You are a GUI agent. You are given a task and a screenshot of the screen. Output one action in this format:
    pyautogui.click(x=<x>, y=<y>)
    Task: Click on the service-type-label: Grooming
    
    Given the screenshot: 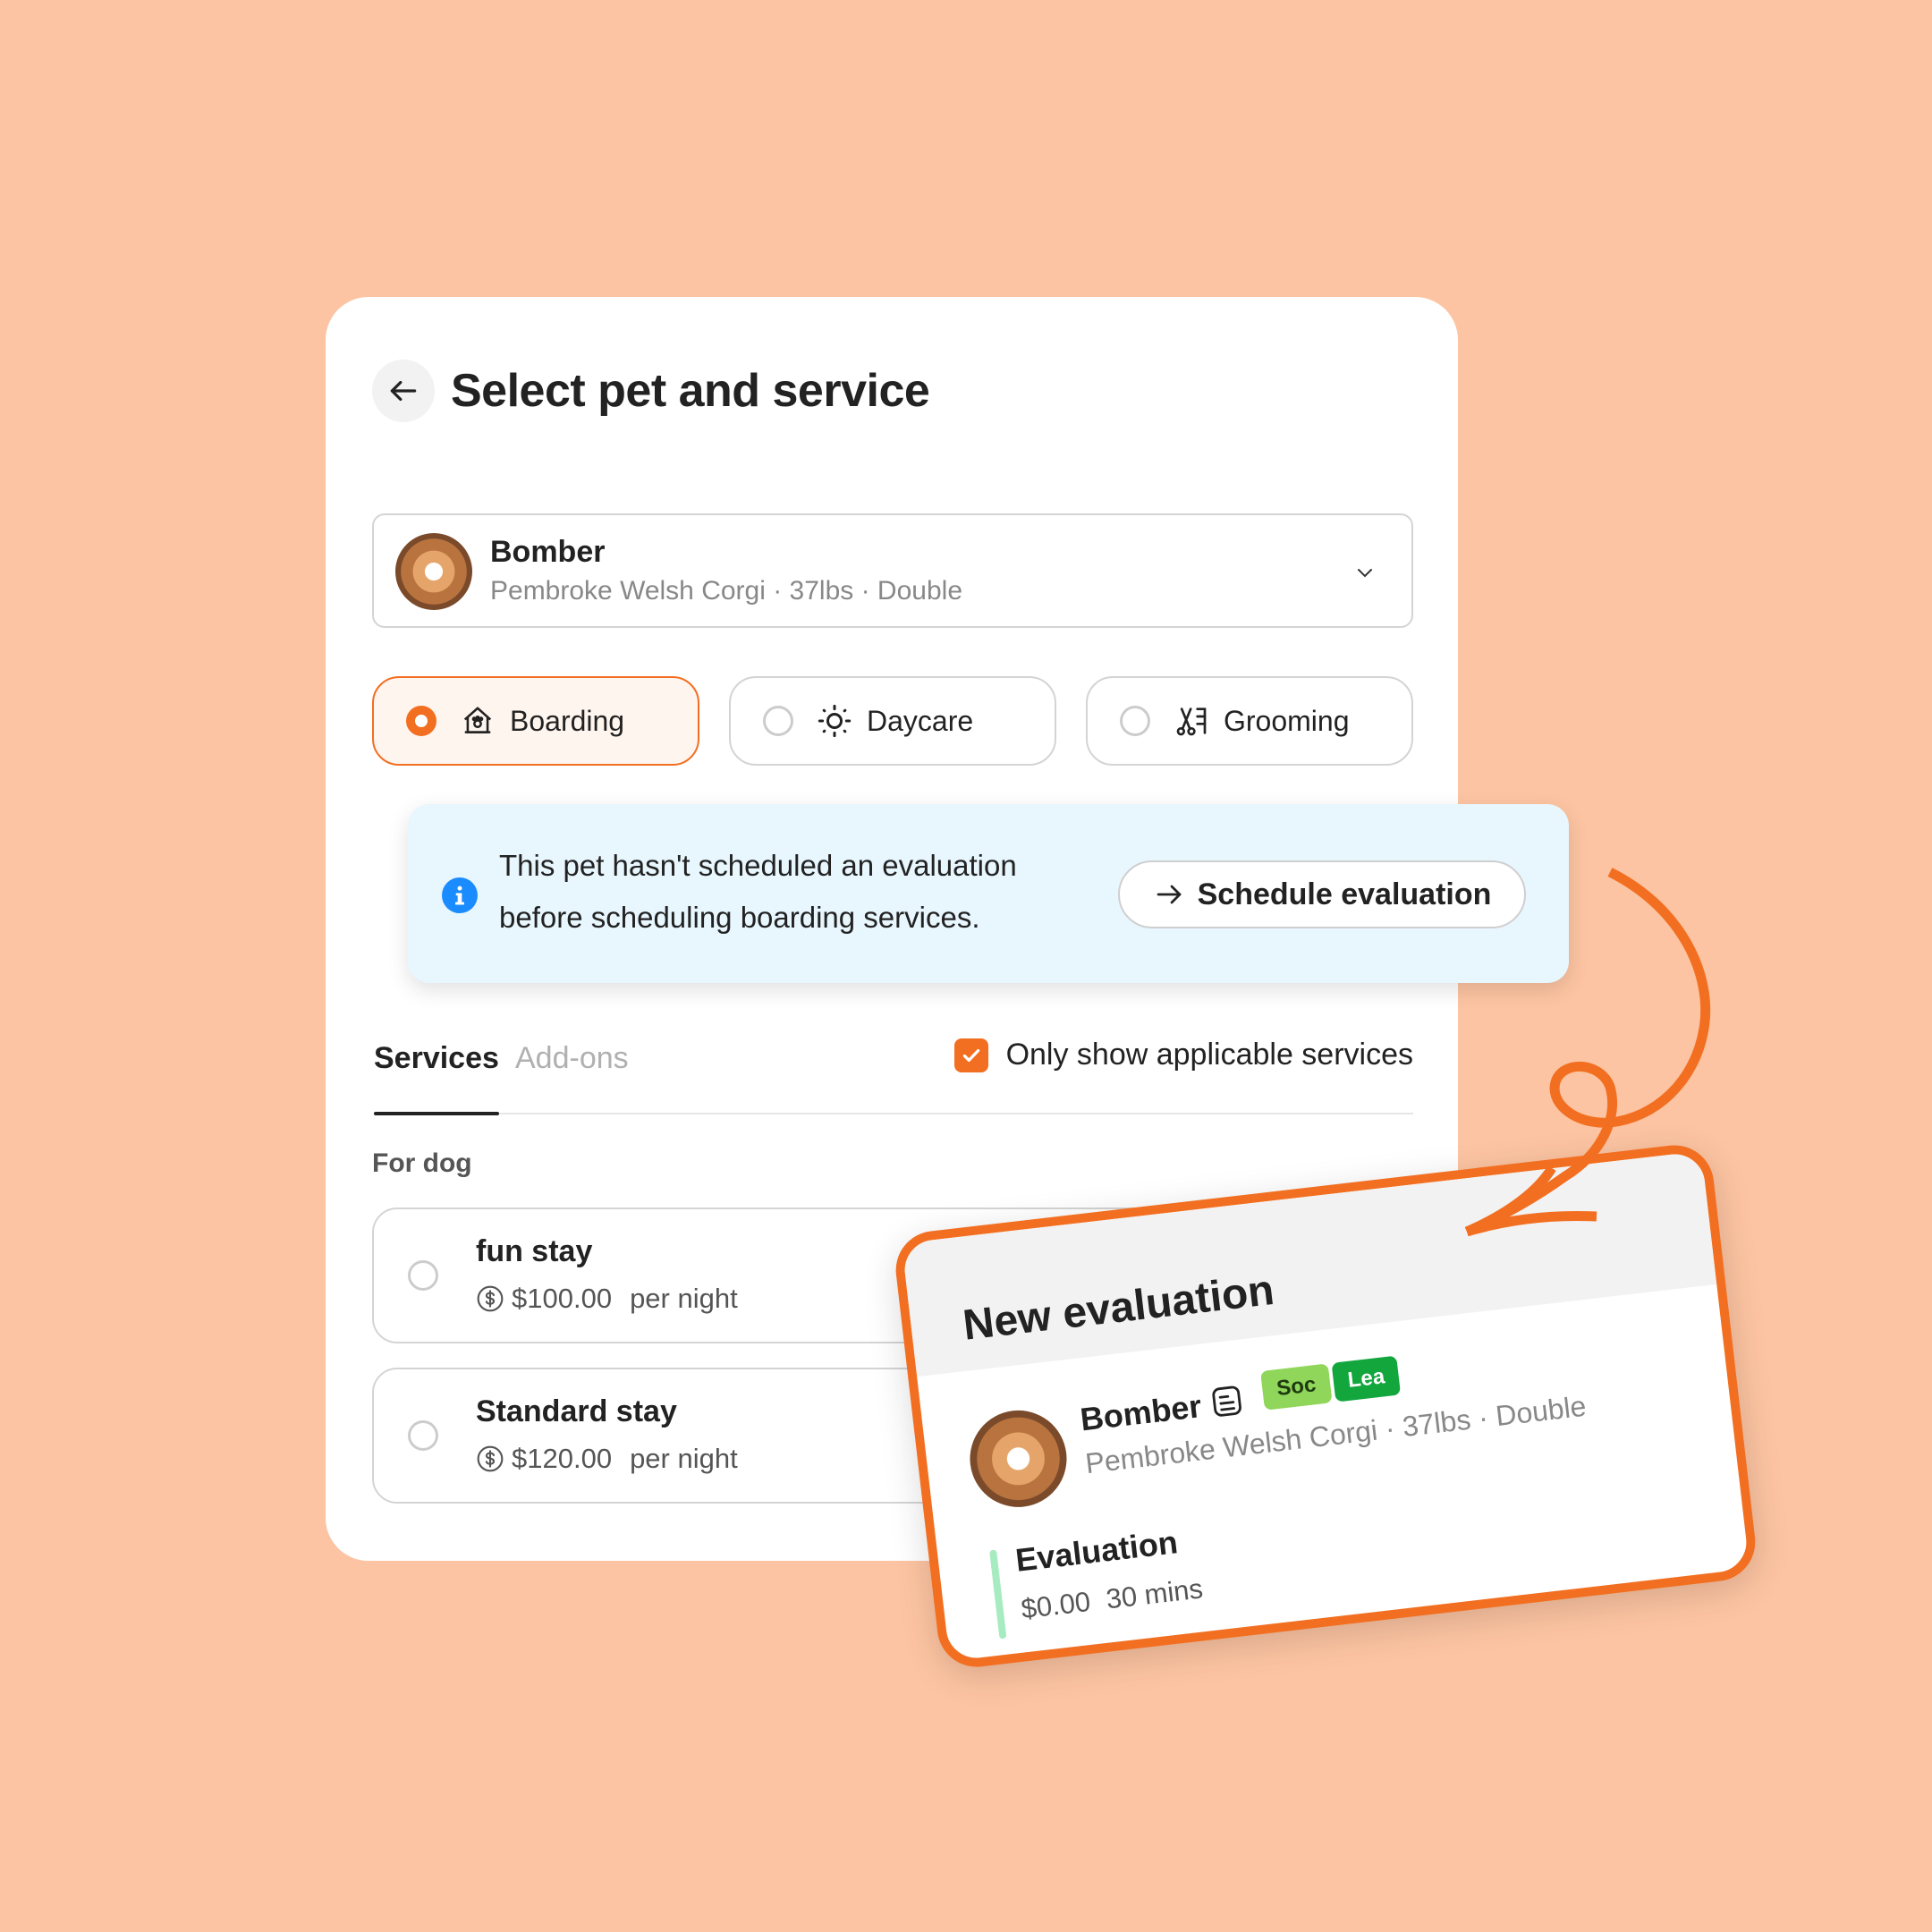 What is the action you would take?
    pyautogui.click(x=1287, y=720)
    